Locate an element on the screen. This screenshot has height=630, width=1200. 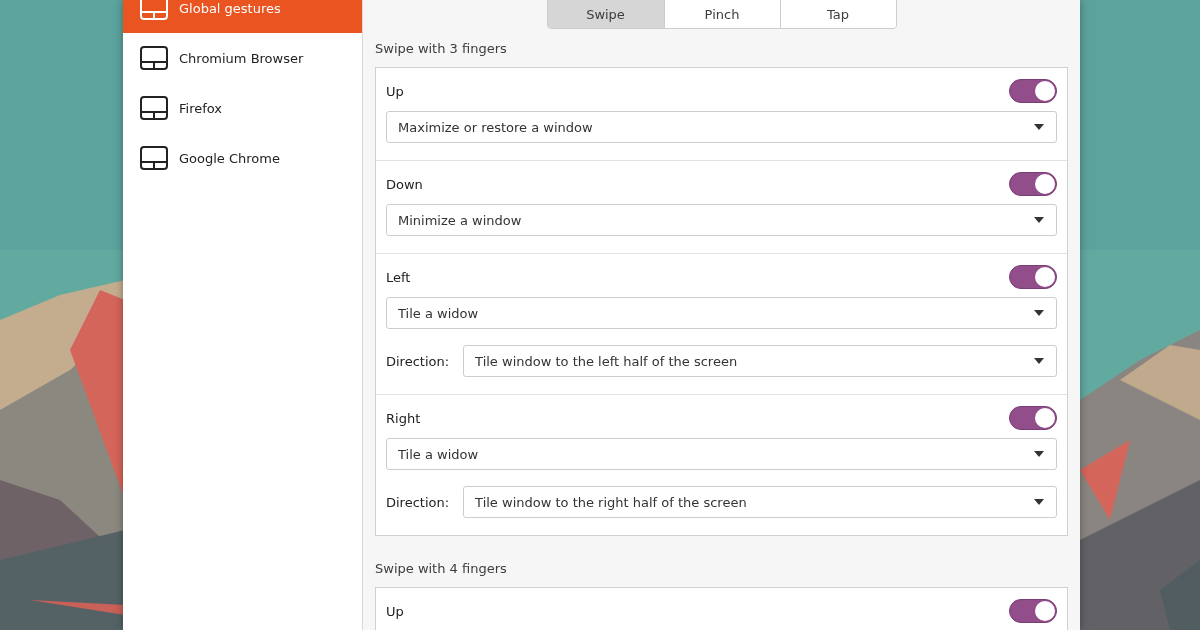
gesture-label: Left is located at coordinates (398, 277).